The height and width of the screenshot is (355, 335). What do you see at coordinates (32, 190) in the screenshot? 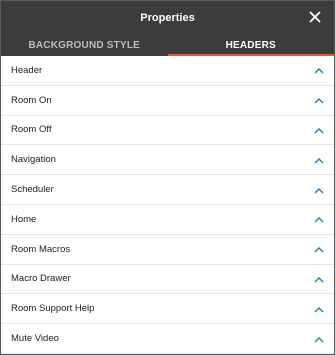
I see `section-label: Scheduler` at bounding box center [32, 190].